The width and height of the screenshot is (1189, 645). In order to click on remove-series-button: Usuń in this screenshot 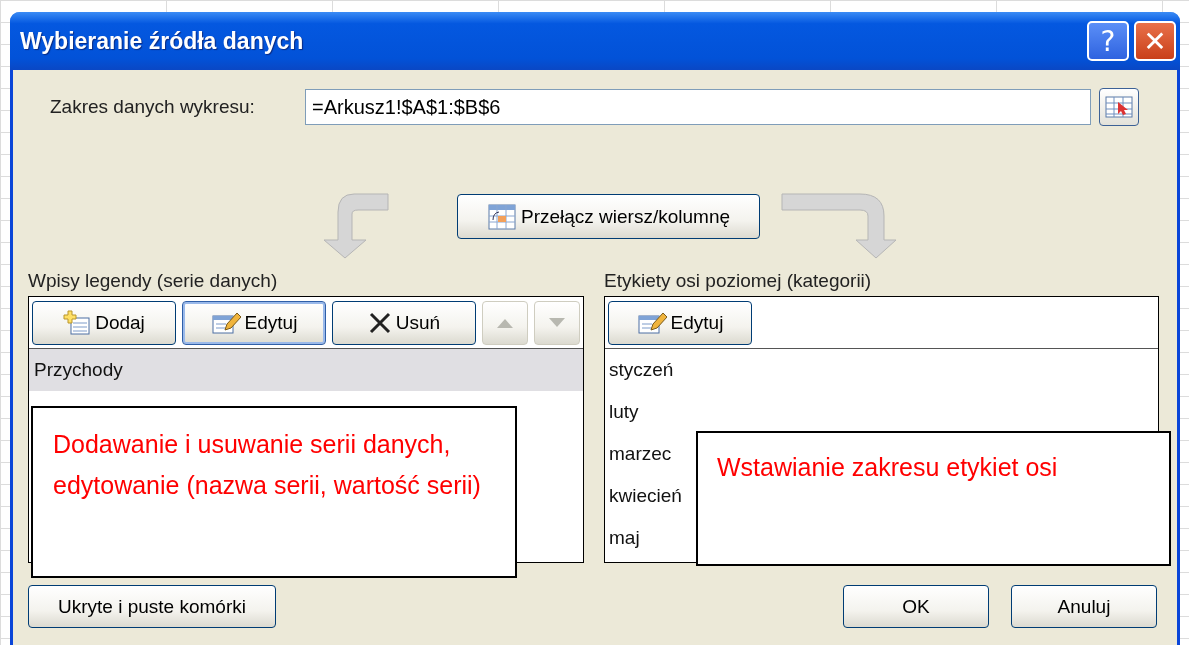, I will do `click(404, 323)`.